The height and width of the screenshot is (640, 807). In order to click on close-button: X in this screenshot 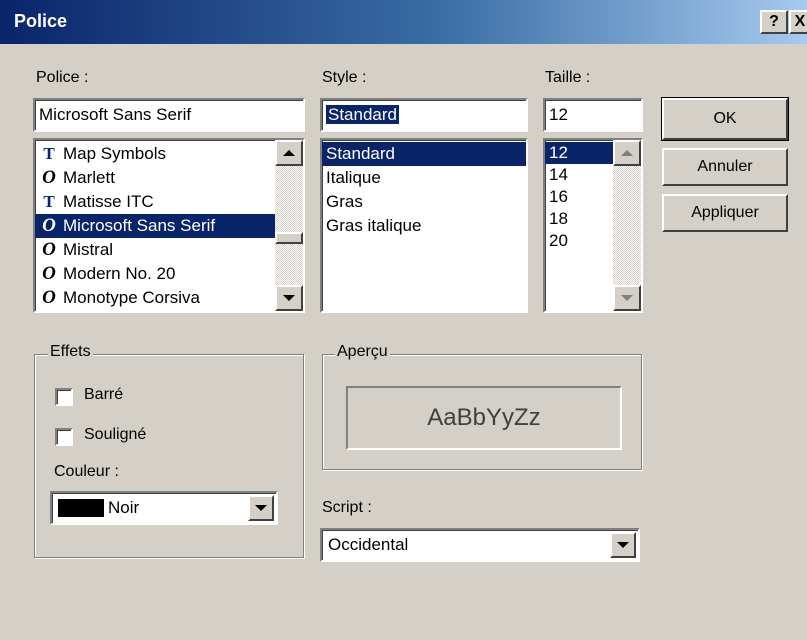, I will do `click(798, 22)`.